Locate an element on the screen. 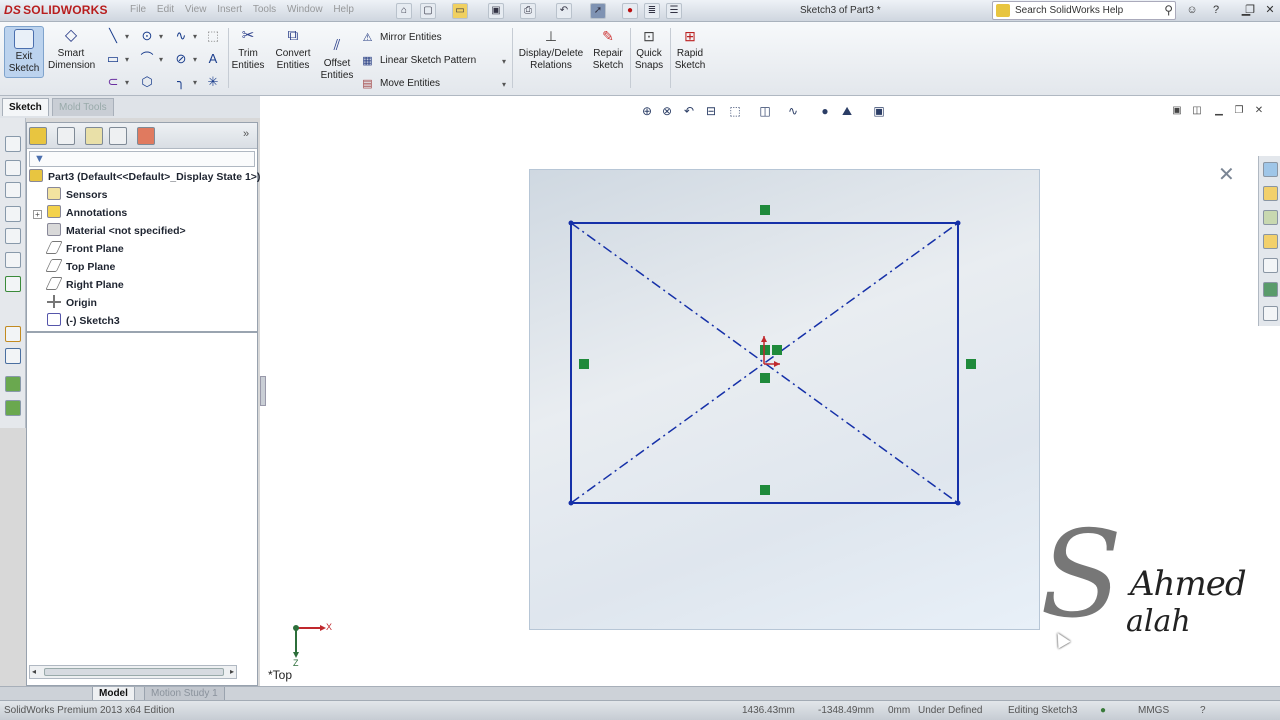 This screenshot has width=1280, height=720. convert-entities-button: ⧉ Convert Entities is located at coordinates (293, 49).